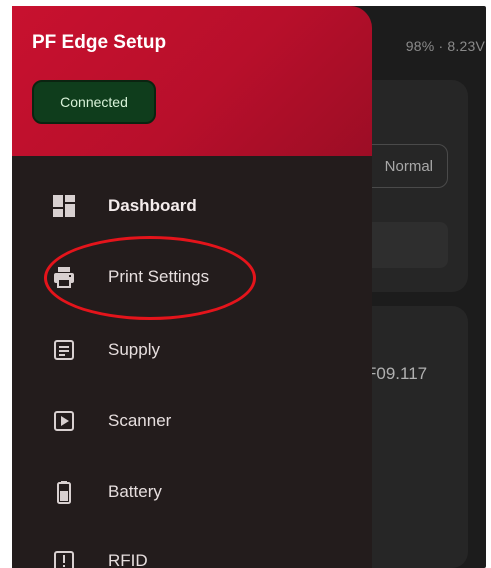 The height and width of the screenshot is (568, 491). I want to click on drawer-title: PF Edge Setup, so click(99, 42).